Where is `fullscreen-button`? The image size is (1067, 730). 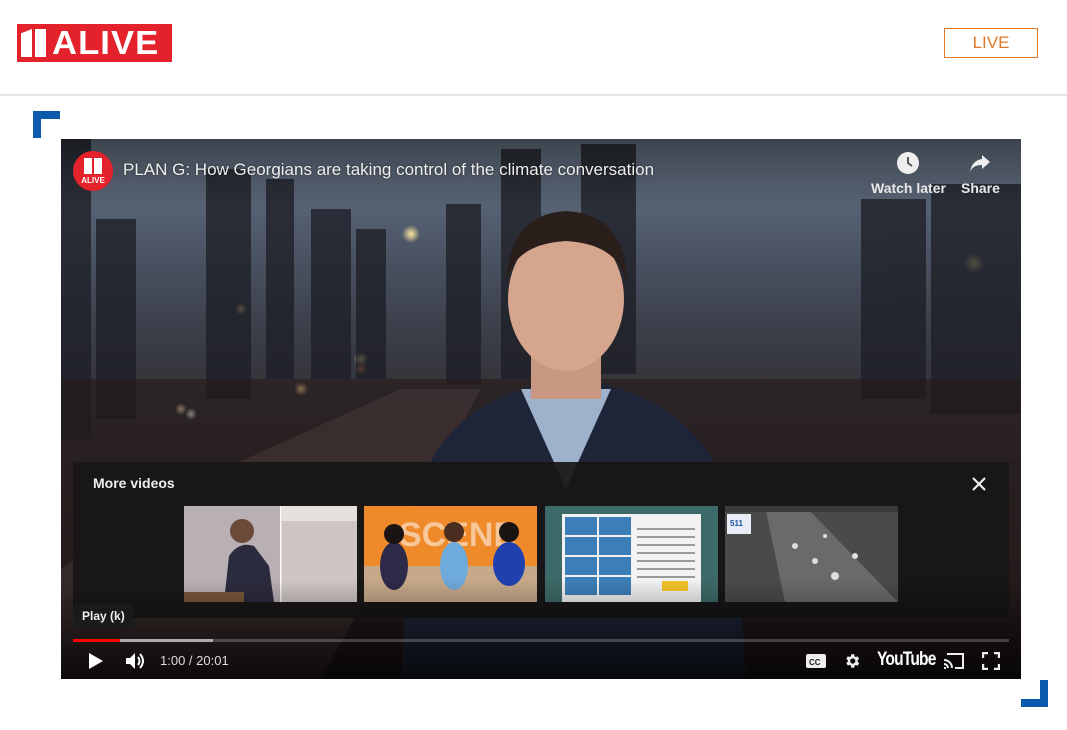
fullscreen-button is located at coordinates (991, 661).